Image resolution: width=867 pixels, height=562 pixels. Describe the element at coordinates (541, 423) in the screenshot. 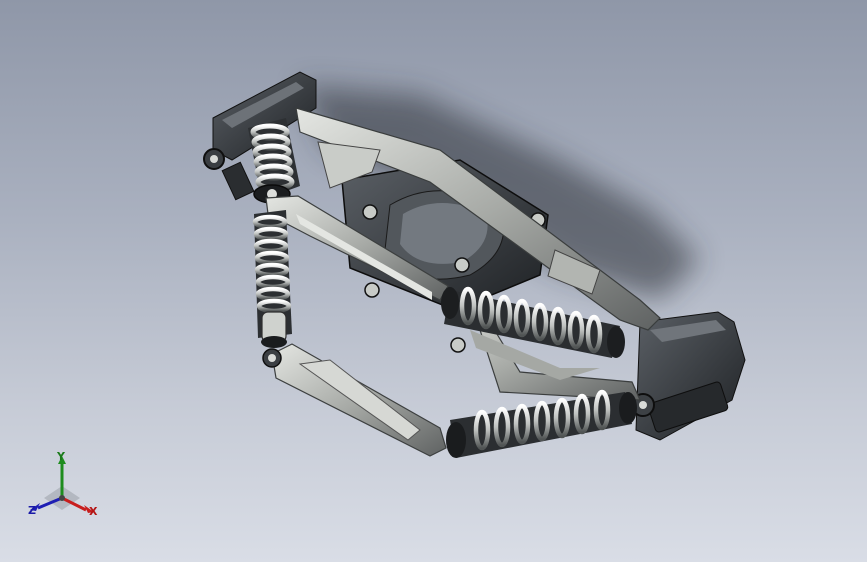

I see `front-lower-shock` at that location.